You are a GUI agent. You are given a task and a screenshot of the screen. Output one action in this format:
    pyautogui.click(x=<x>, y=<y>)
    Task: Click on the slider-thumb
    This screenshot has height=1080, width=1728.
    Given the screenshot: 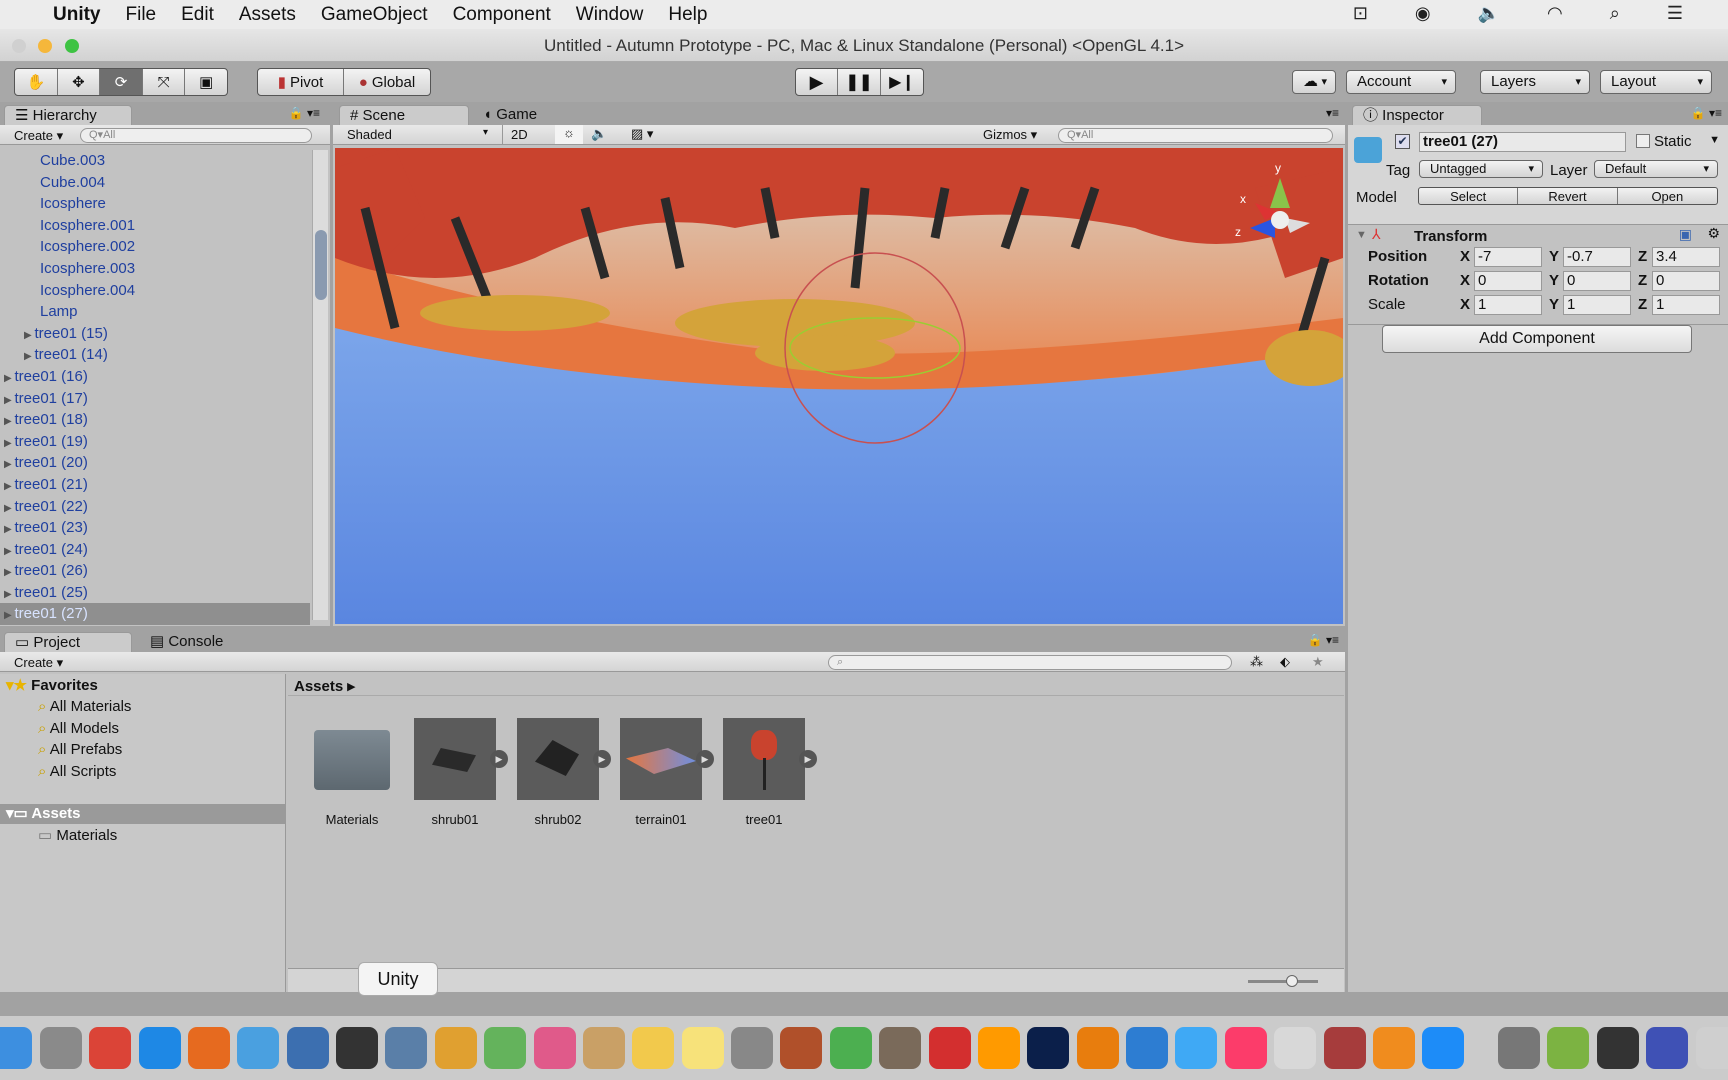 What is the action you would take?
    pyautogui.click(x=1292, y=981)
    